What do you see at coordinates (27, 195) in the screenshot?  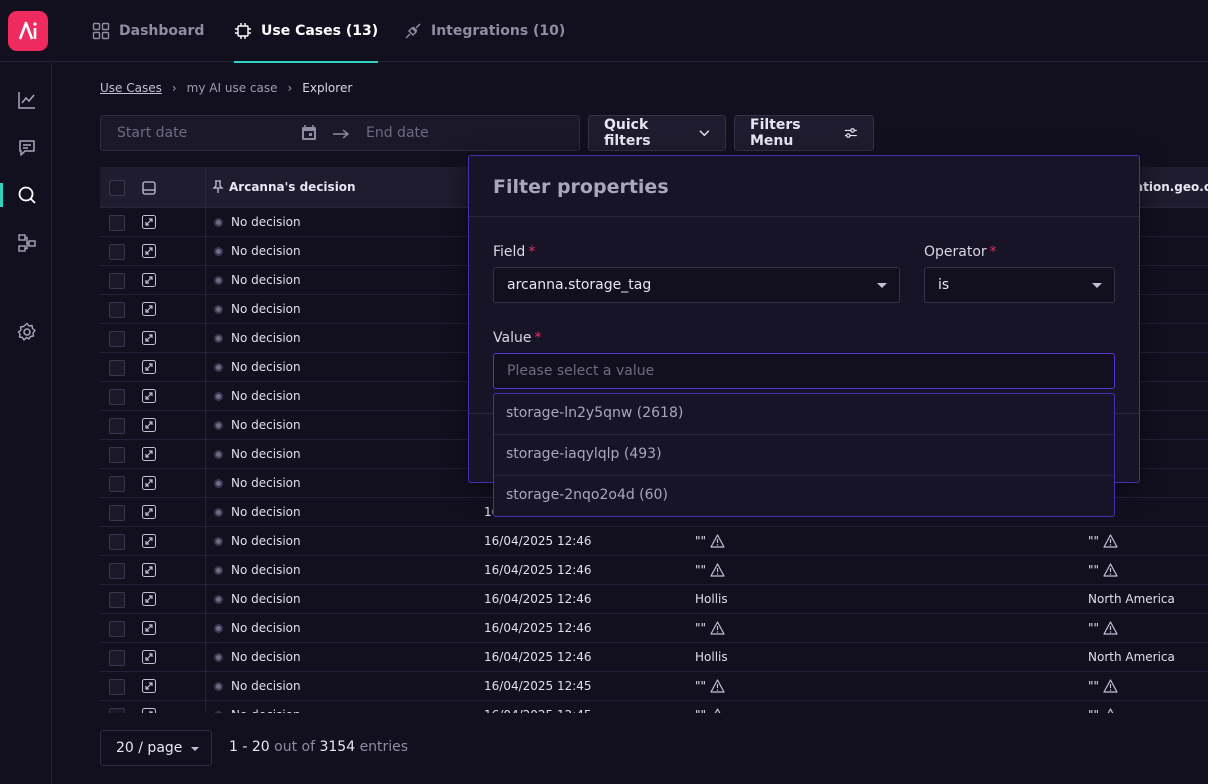 I see `search-icon` at bounding box center [27, 195].